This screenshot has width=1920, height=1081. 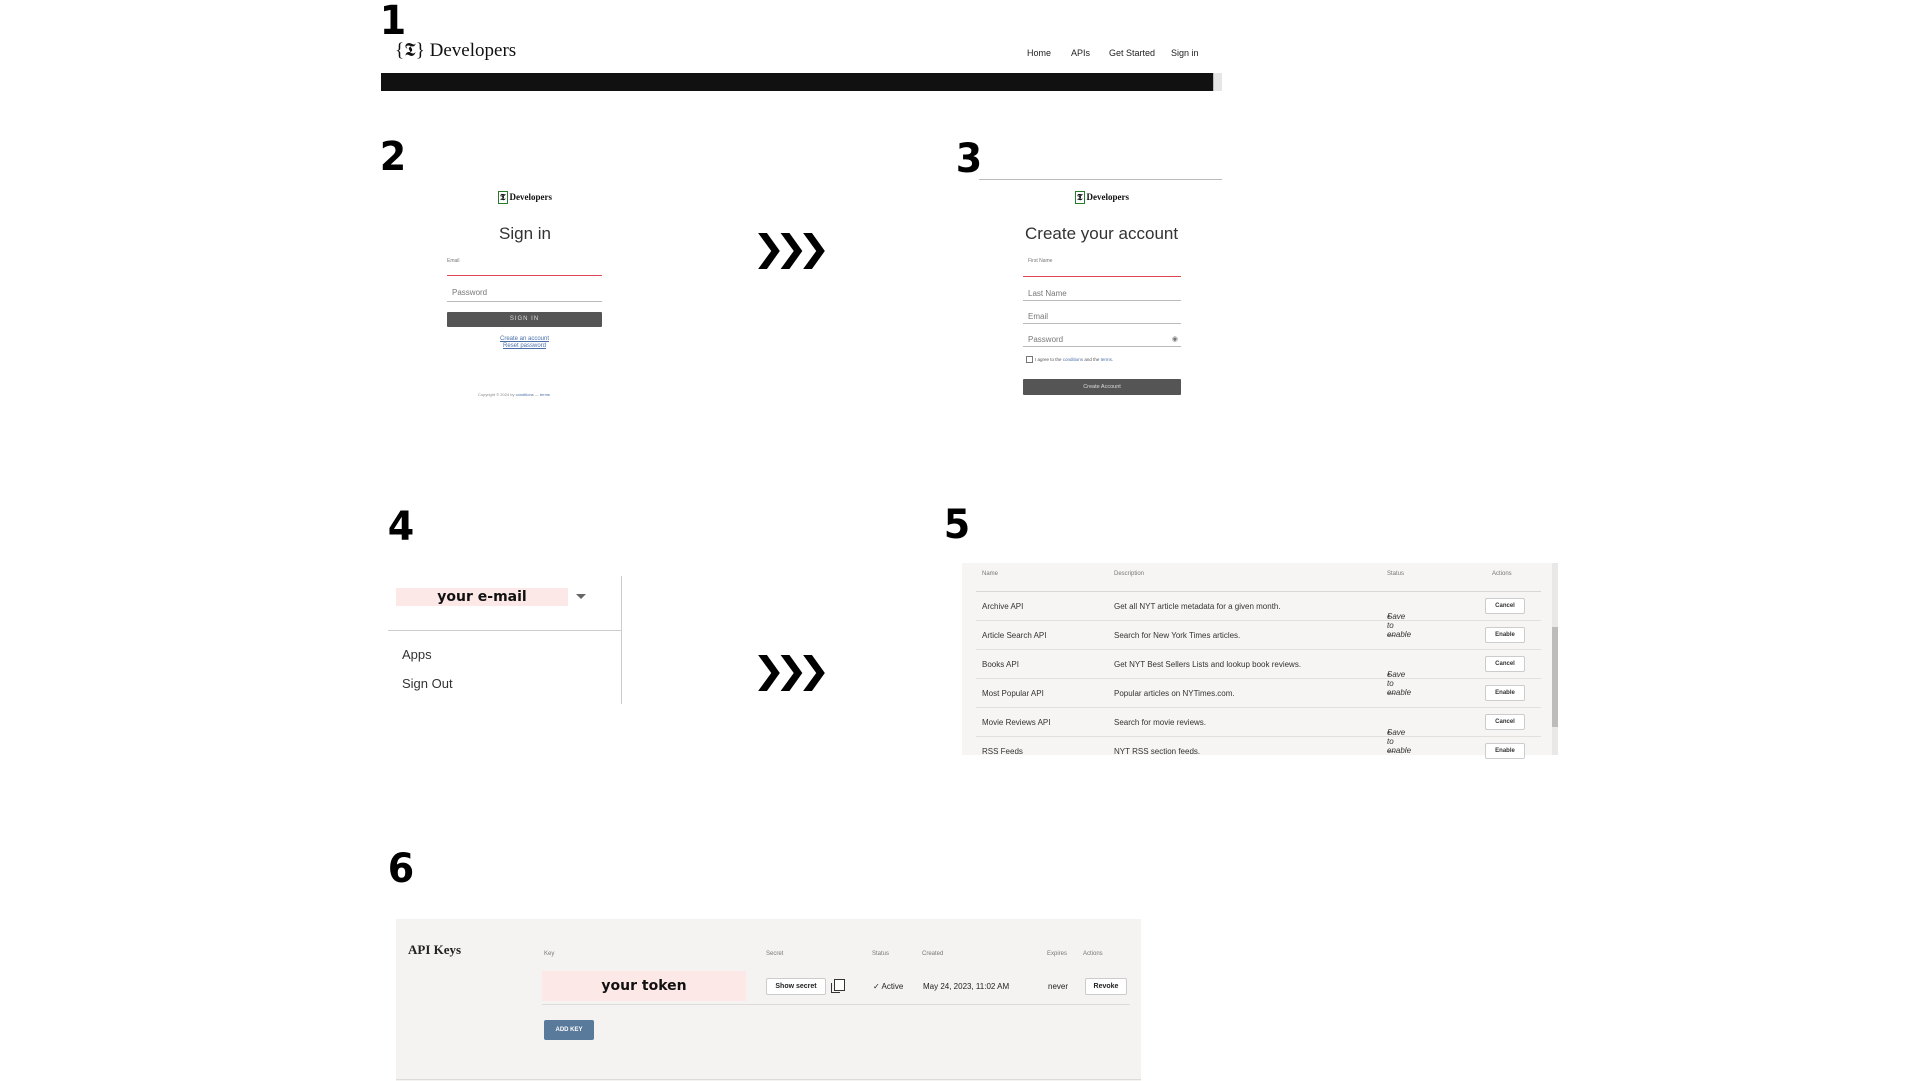 I want to click on step-number-4: 4, so click(x=401, y=527).